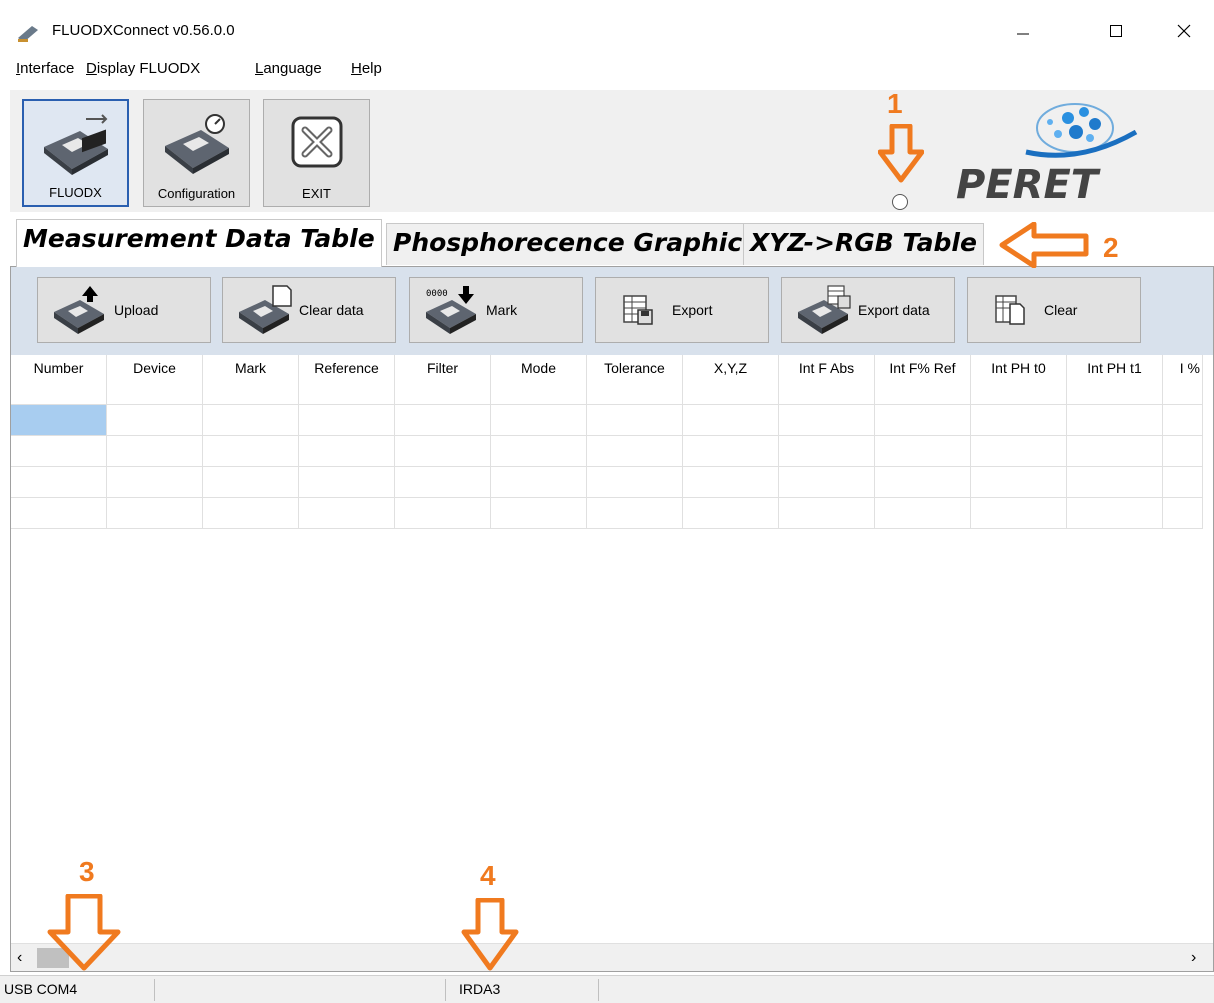  Describe the element at coordinates (692, 310) in the screenshot. I see `export-button-label: Export` at that location.